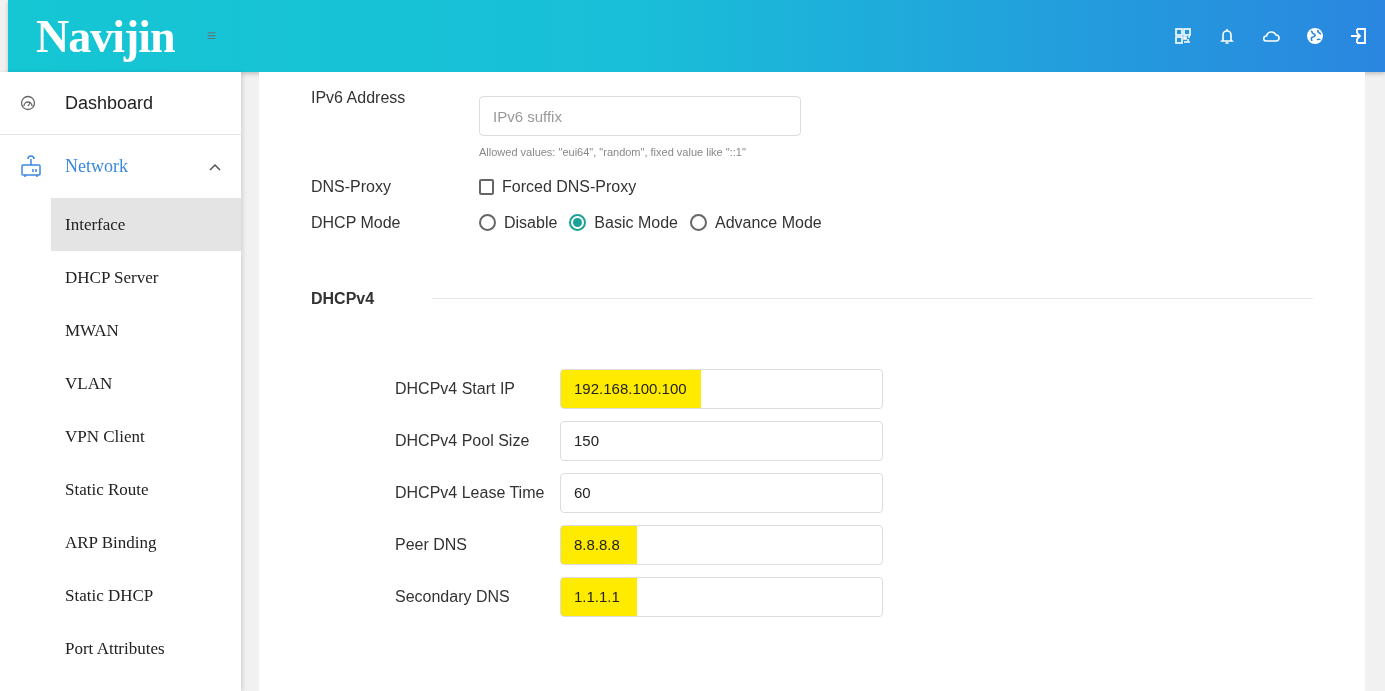  I want to click on checkbox-option: Forced DNS-Proxy, so click(558, 186).